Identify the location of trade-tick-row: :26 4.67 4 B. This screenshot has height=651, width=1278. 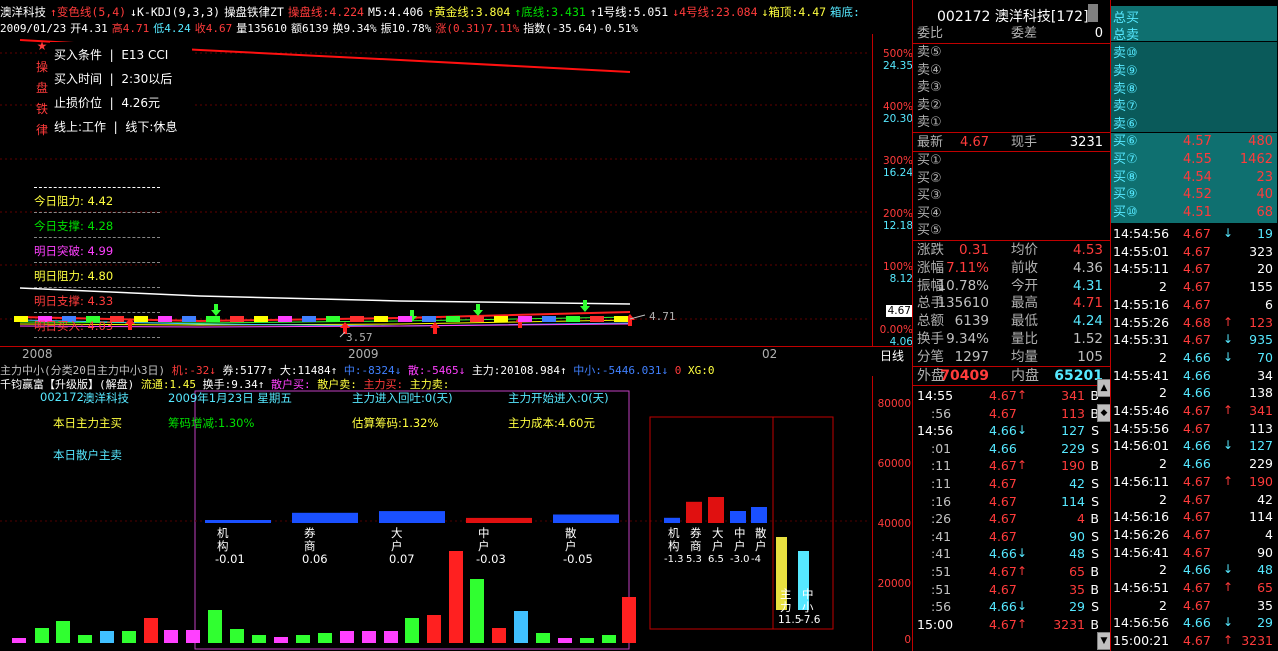
(1011, 519).